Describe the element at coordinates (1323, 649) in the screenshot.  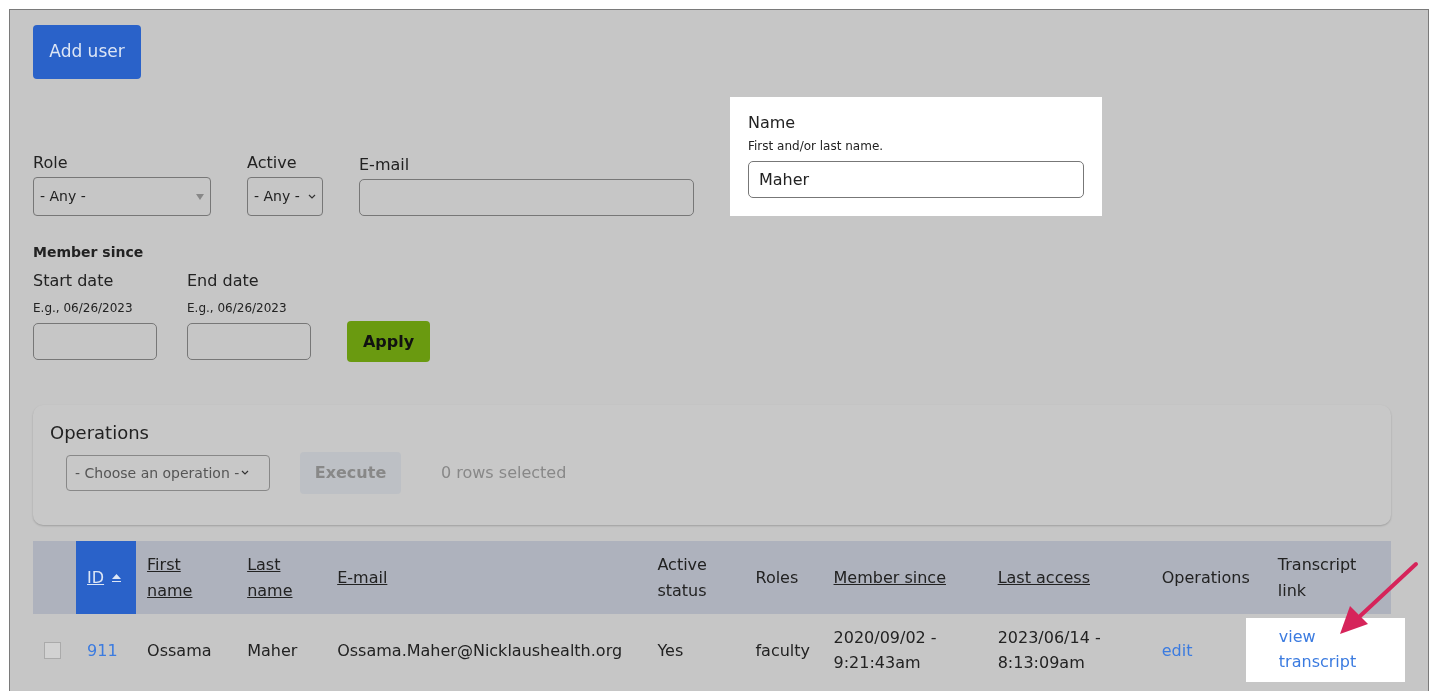
I see `transcript-link: view transcript` at that location.